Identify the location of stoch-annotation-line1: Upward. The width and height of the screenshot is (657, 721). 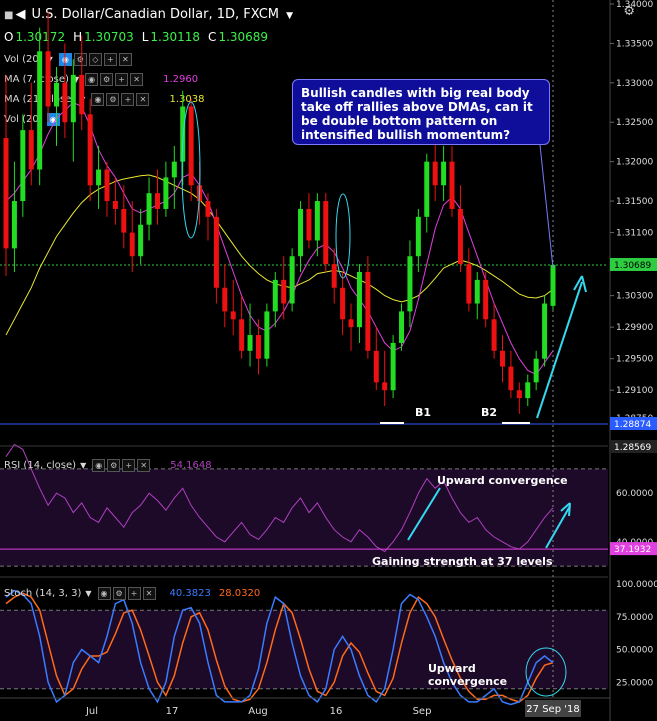
(452, 668).